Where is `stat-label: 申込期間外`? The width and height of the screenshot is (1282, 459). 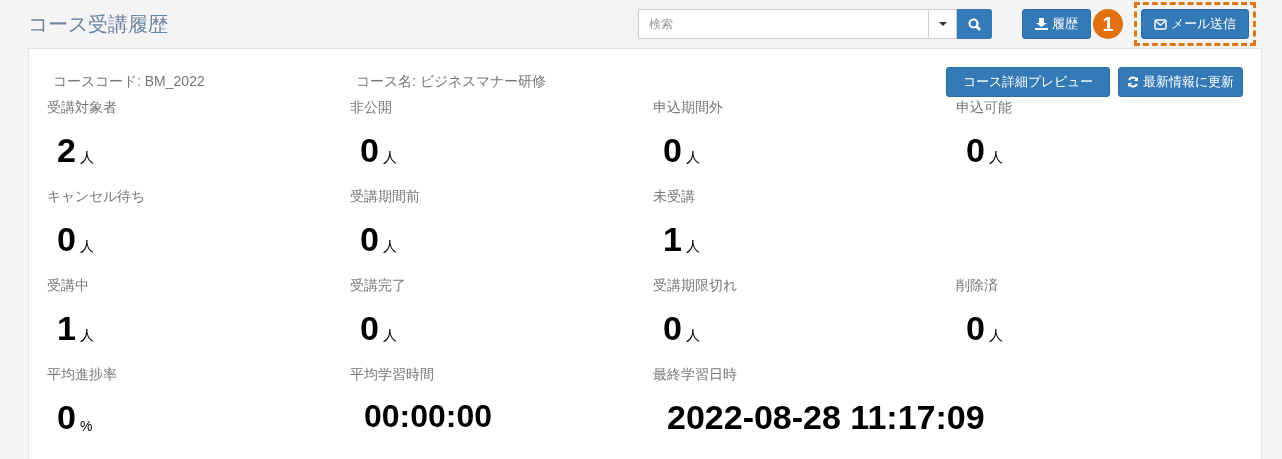 stat-label: 申込期間外 is located at coordinates (688, 108).